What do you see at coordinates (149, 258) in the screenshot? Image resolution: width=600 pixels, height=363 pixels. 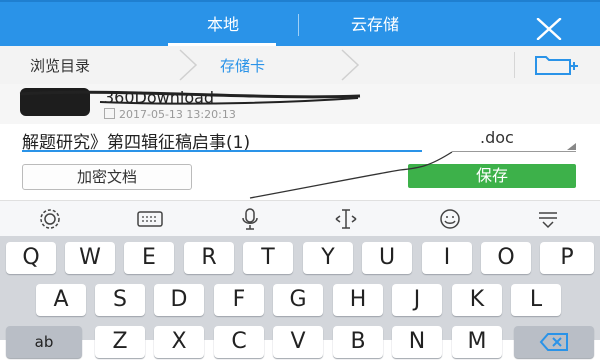 I see `key-e: E` at bounding box center [149, 258].